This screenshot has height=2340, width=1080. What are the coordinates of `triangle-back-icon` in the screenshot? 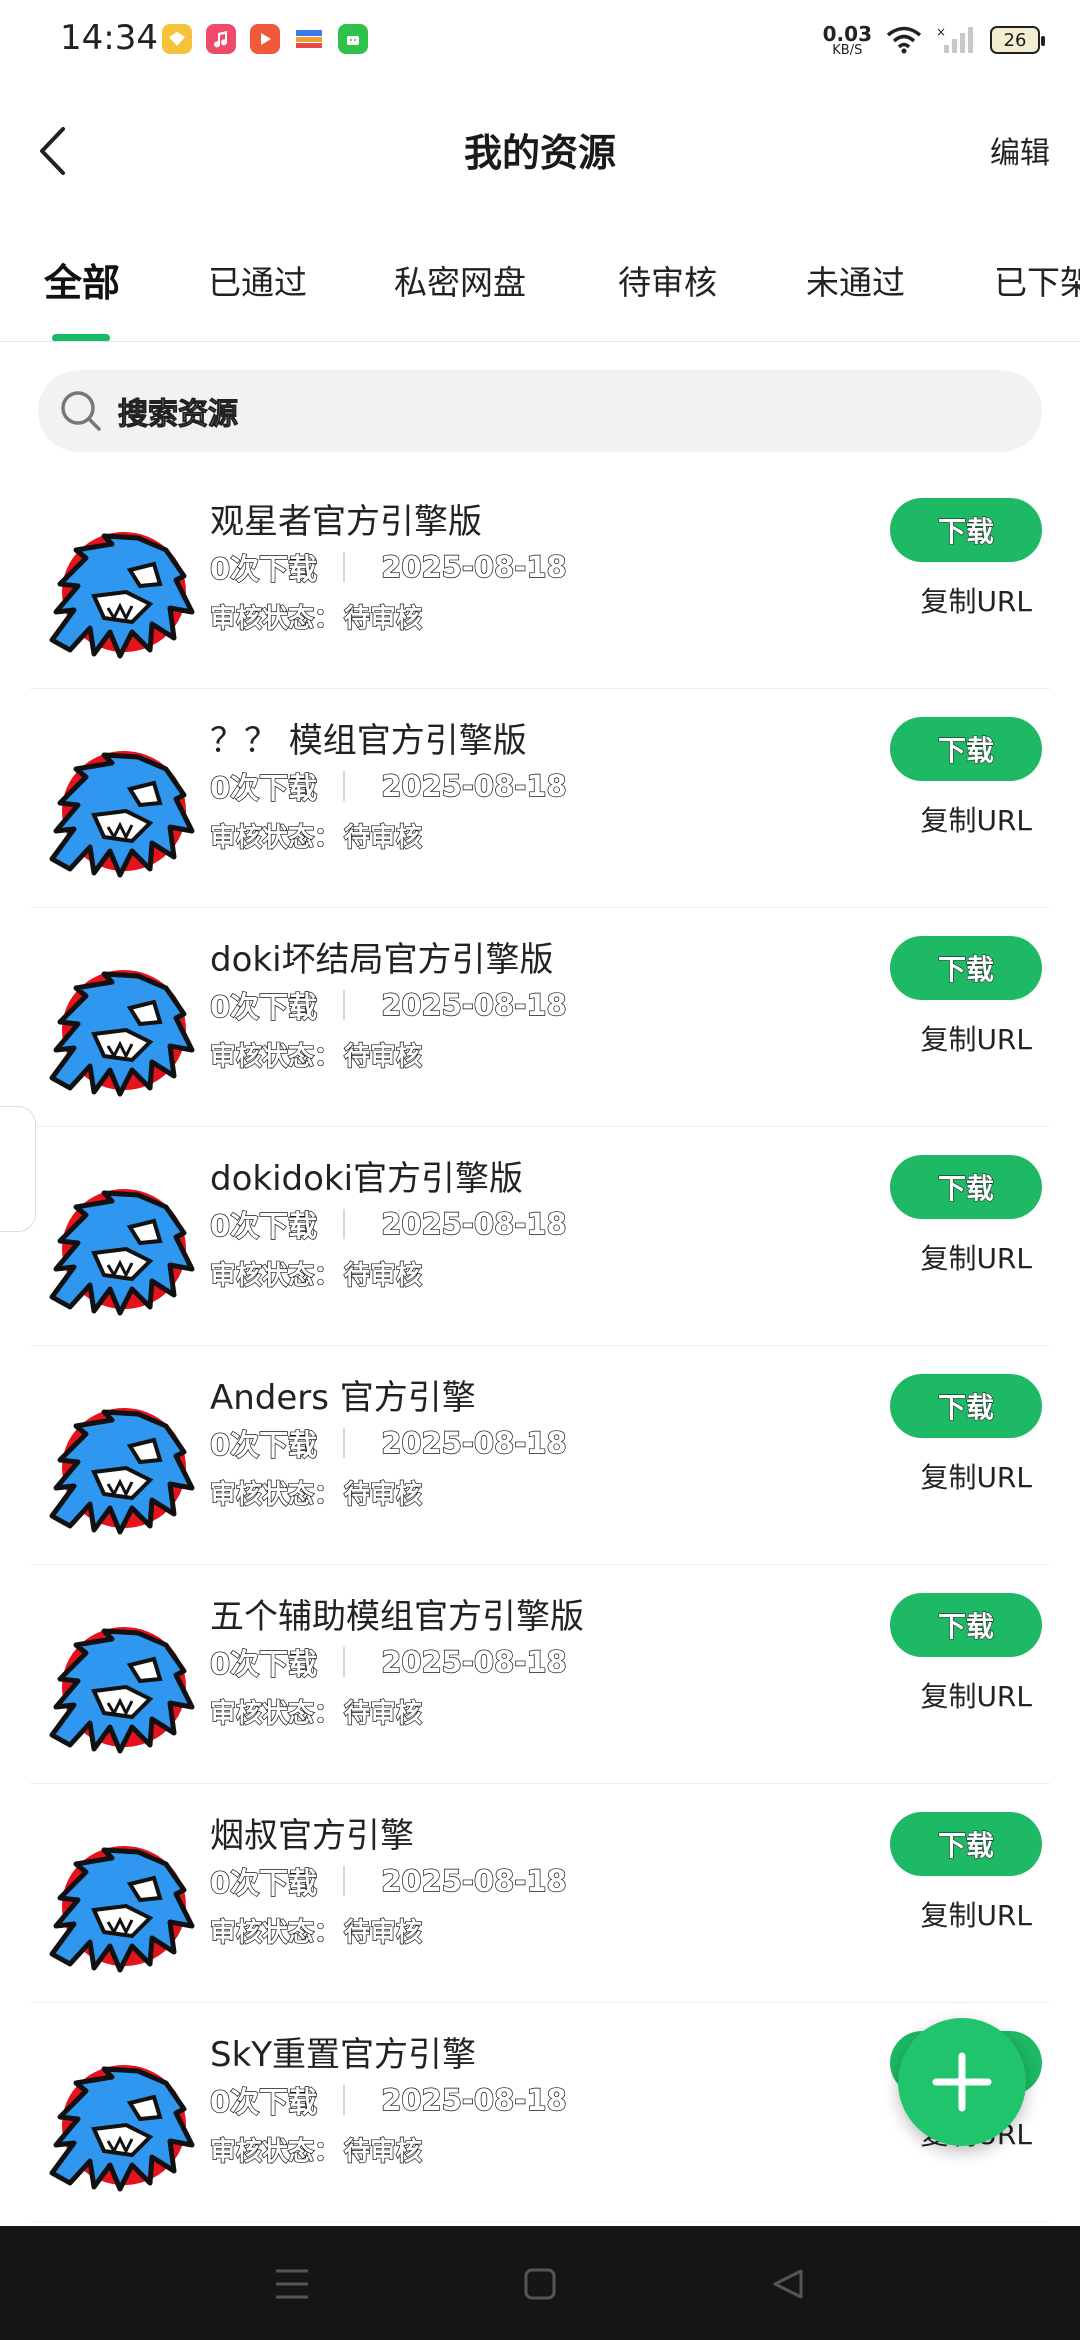 It's located at (788, 2284).